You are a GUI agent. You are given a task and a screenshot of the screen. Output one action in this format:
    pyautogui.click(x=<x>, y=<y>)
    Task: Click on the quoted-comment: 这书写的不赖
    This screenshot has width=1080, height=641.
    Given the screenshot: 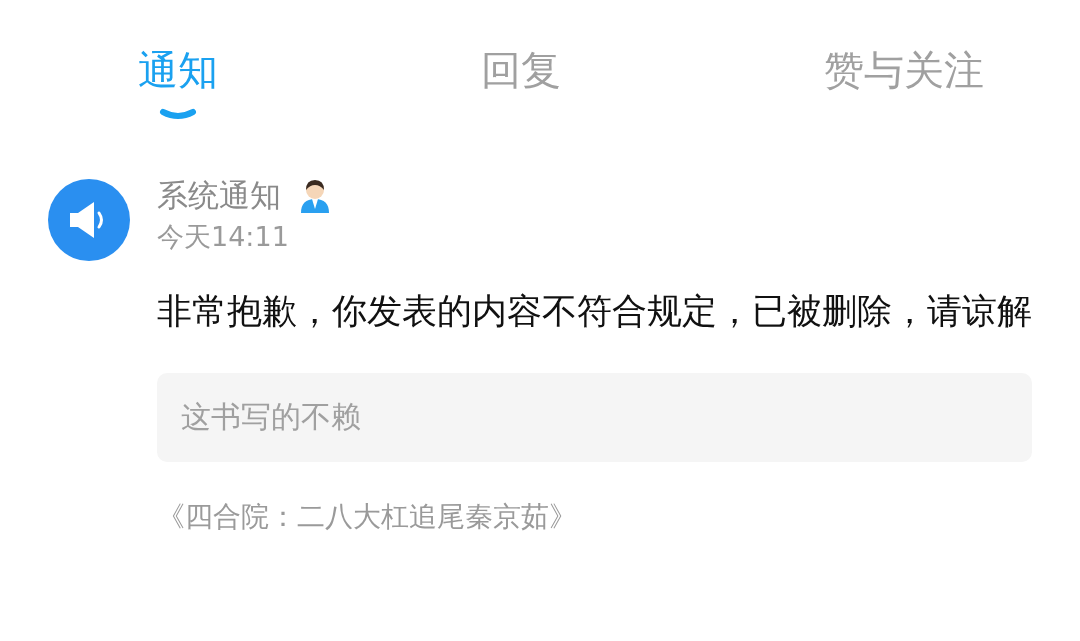 What is the action you would take?
    pyautogui.click(x=594, y=417)
    